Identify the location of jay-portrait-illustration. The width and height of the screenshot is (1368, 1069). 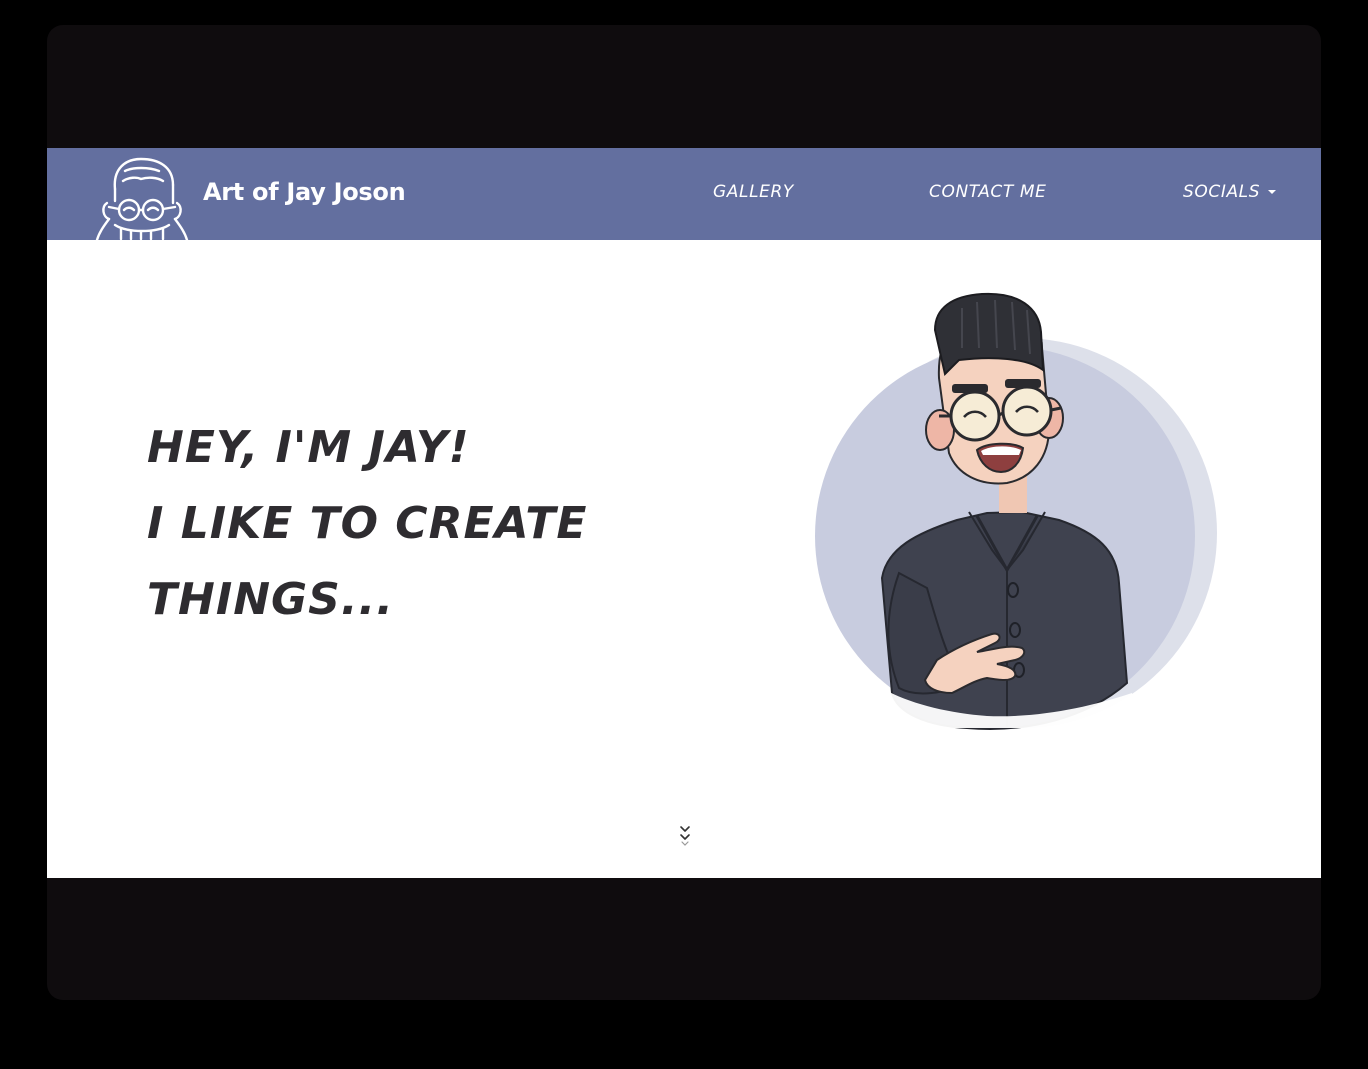
(1016, 511).